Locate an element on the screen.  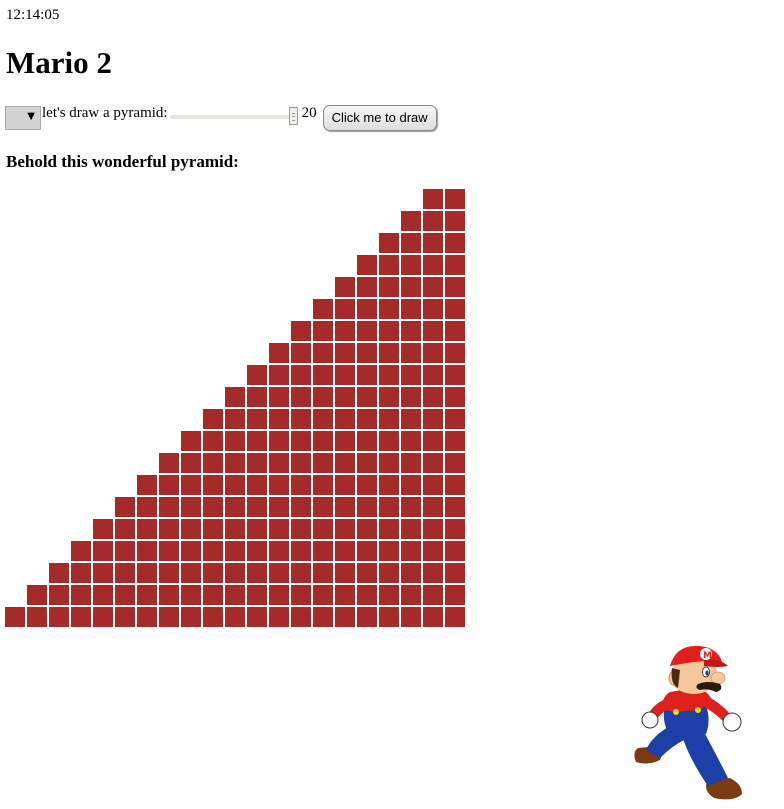
brick-select: ▼ is located at coordinates (23, 118).